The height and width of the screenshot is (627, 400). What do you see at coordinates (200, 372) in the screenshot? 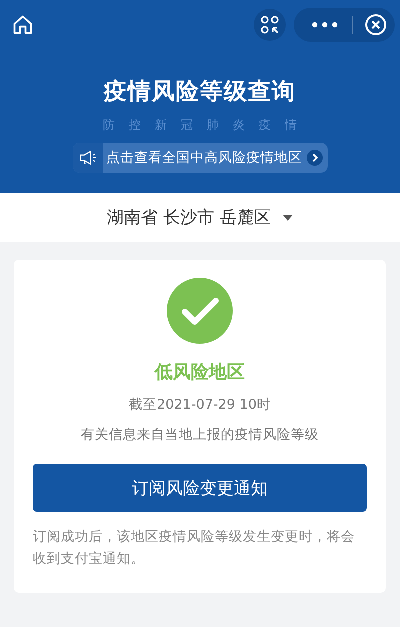
I see `risk-level: 低风险地区` at bounding box center [200, 372].